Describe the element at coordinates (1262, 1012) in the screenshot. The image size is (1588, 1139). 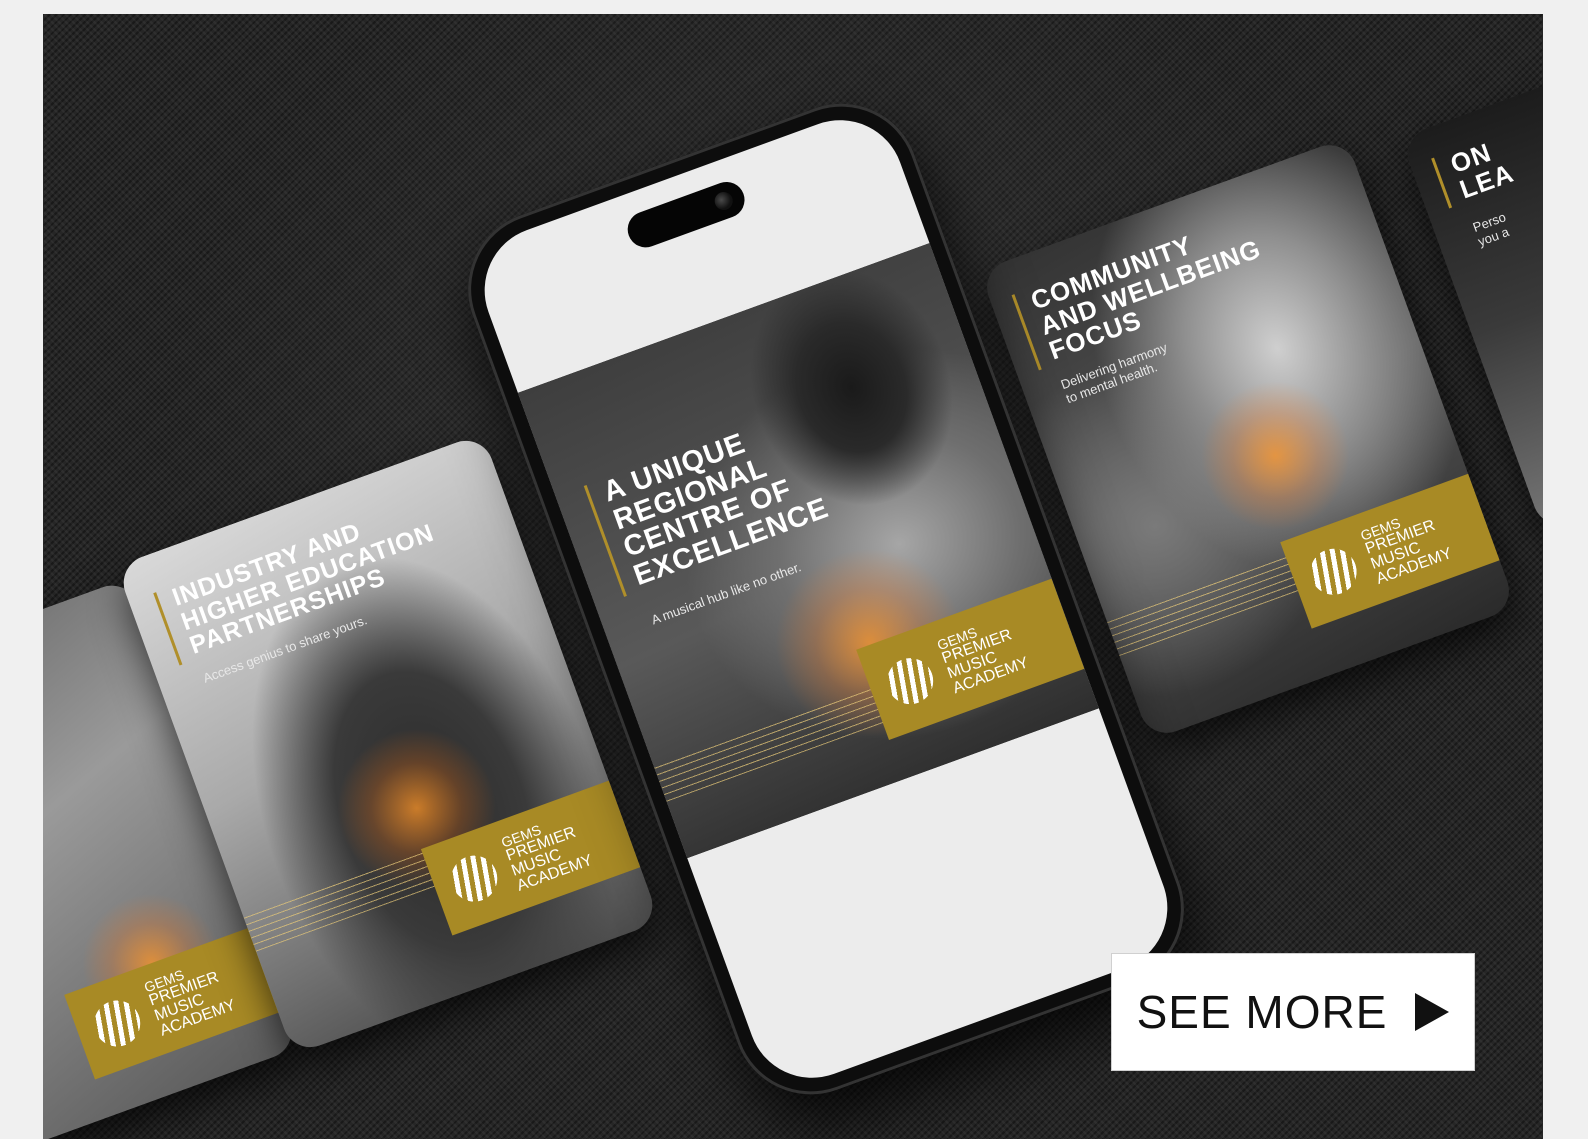
I see `see-more-label: SEE MORE` at that location.